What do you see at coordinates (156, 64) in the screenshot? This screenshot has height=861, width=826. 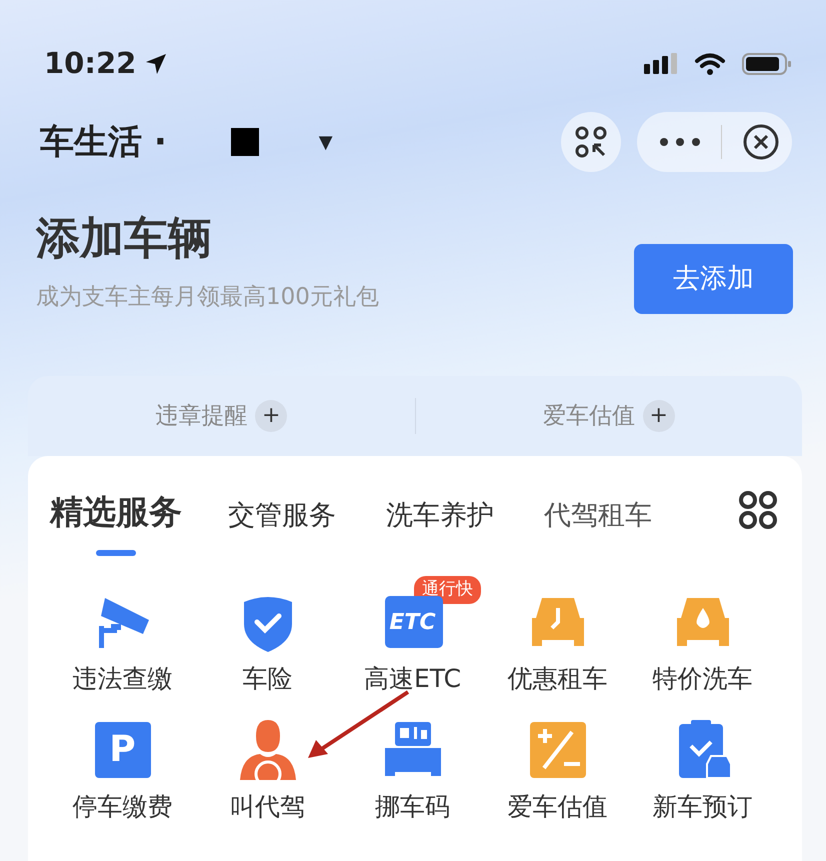 I see `location-arrow-icon` at bounding box center [156, 64].